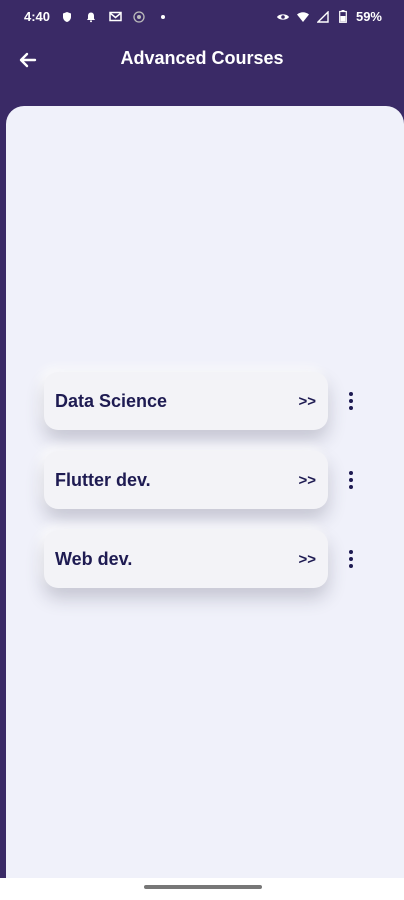  Describe the element at coordinates (186, 559) in the screenshot. I see `course-card-web-dev: Web dev. >>` at that location.